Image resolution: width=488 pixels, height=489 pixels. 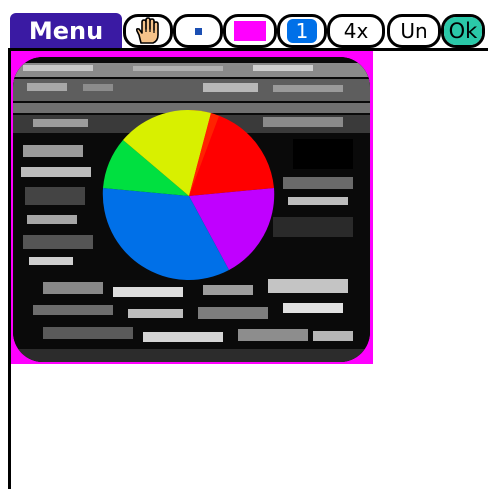 I want to click on zoom-value: 4x, so click(x=356, y=31).